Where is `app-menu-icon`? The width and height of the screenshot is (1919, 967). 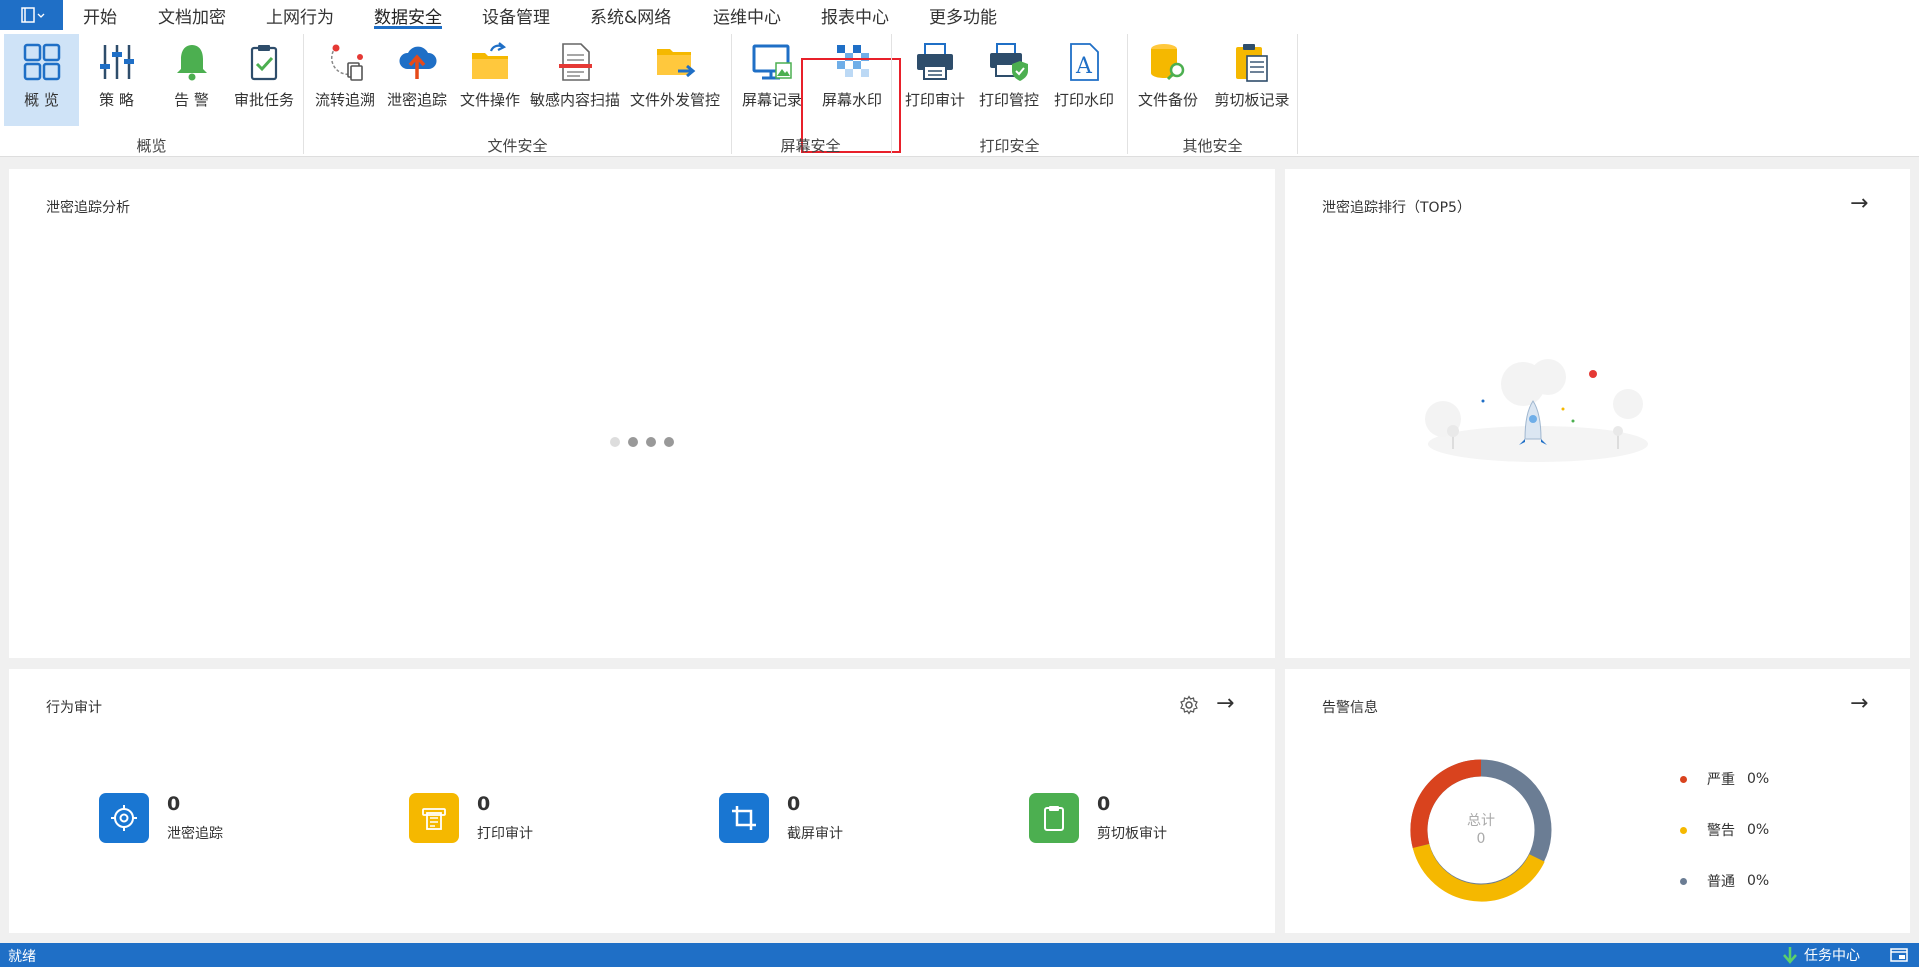 app-menu-icon is located at coordinates (32, 15).